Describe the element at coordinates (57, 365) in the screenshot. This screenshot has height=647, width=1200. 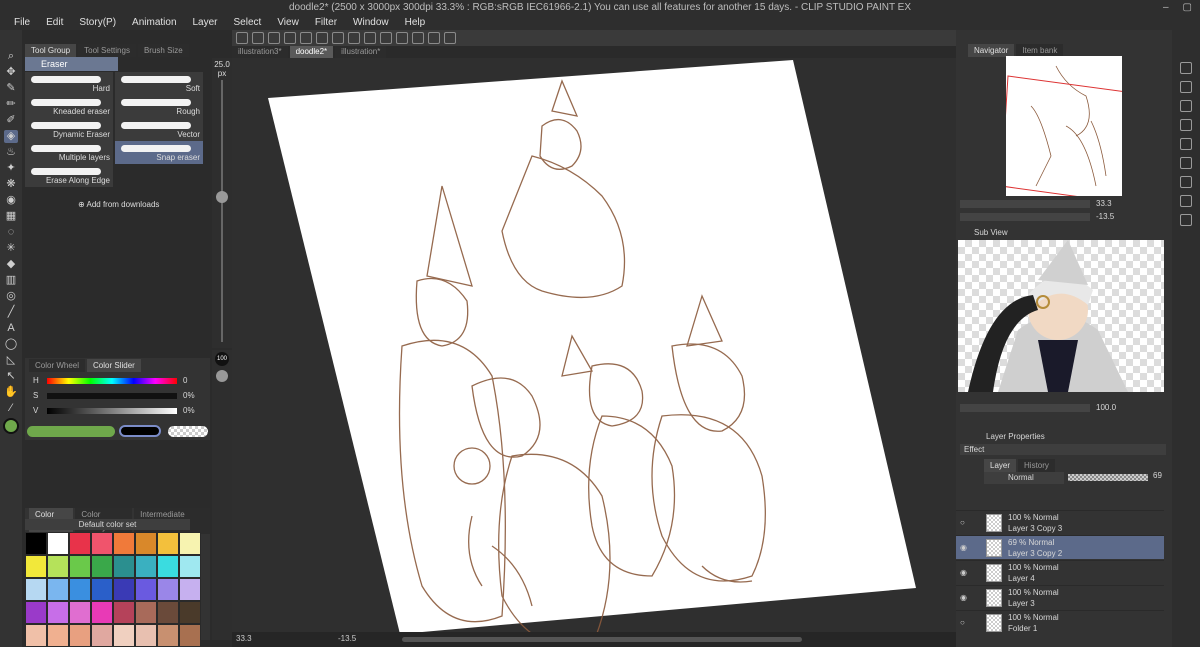
I see `tab-color-wheel: Color Wheel` at that location.